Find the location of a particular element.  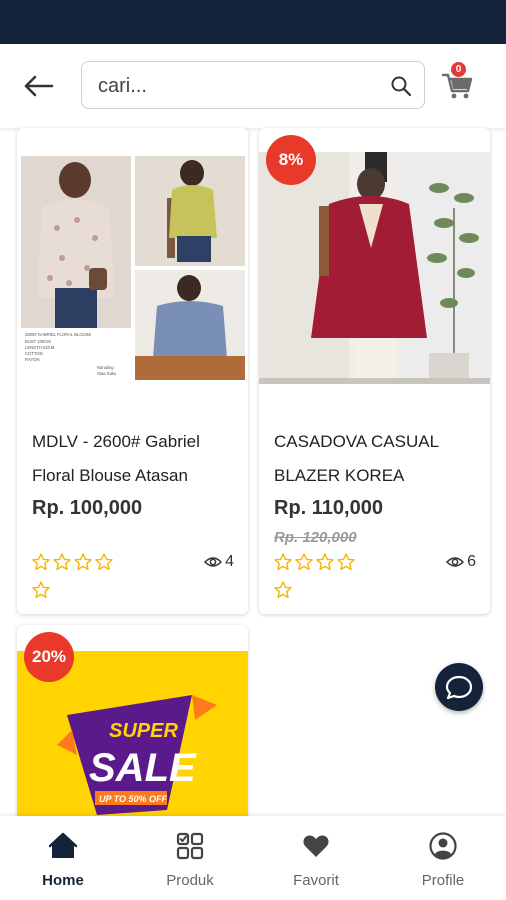

nav-home-label: Home is located at coordinates (63, 880).